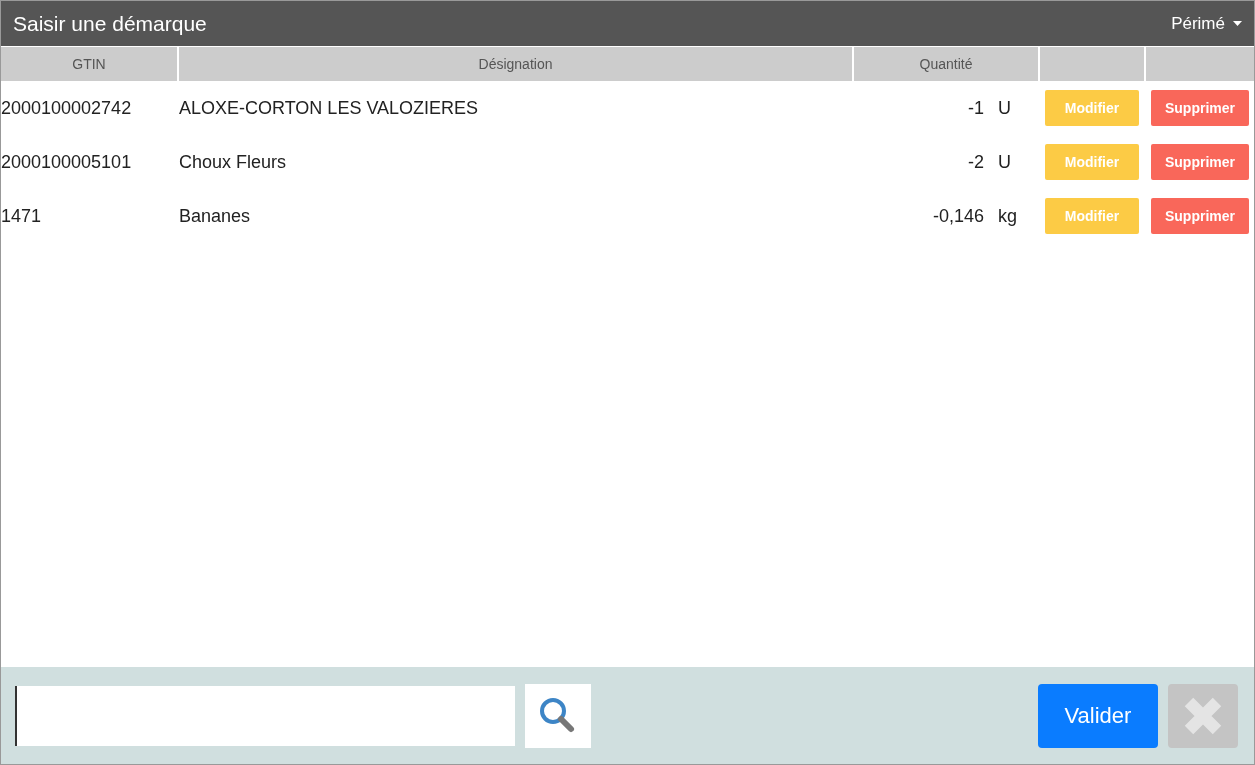 This screenshot has width=1255, height=765. Describe the element at coordinates (946, 64) in the screenshot. I see `column-header: Quantité` at that location.